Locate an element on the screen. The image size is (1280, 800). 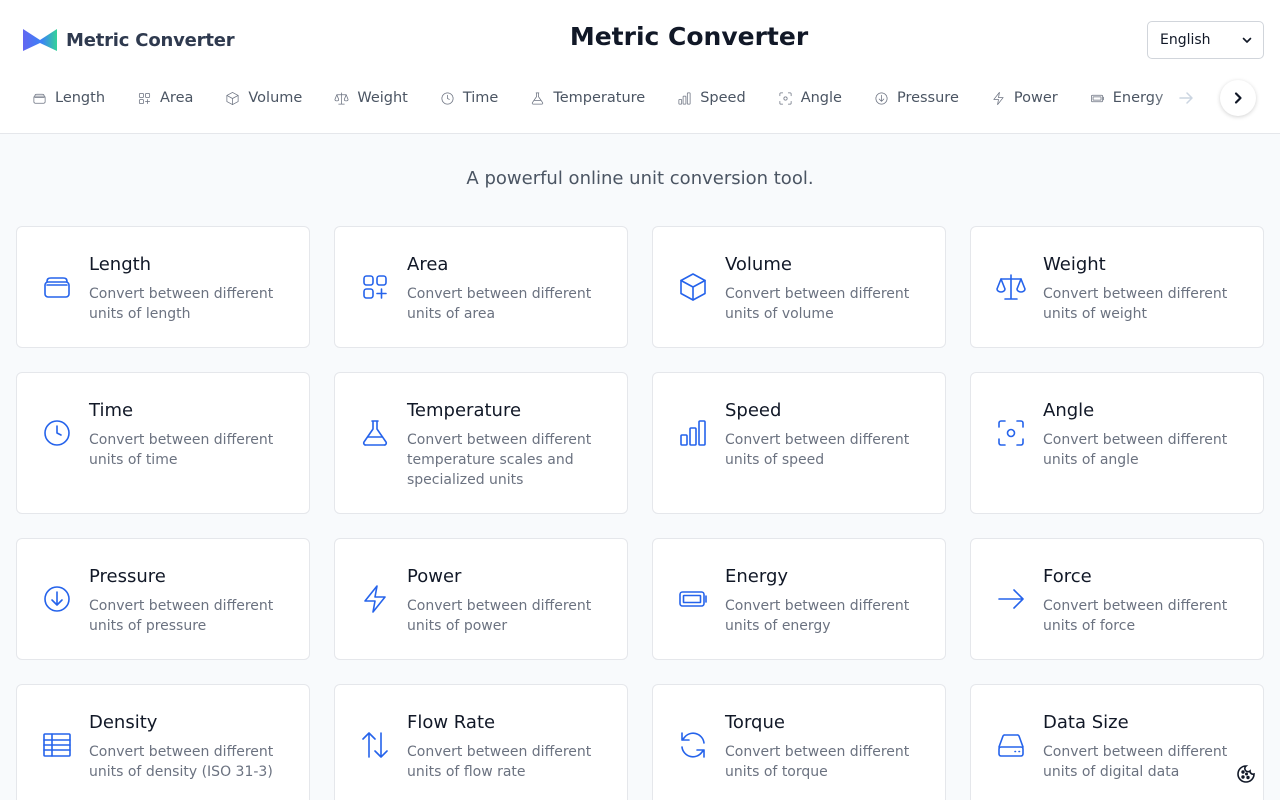
tab-speed: Speed is located at coordinates (711, 98).